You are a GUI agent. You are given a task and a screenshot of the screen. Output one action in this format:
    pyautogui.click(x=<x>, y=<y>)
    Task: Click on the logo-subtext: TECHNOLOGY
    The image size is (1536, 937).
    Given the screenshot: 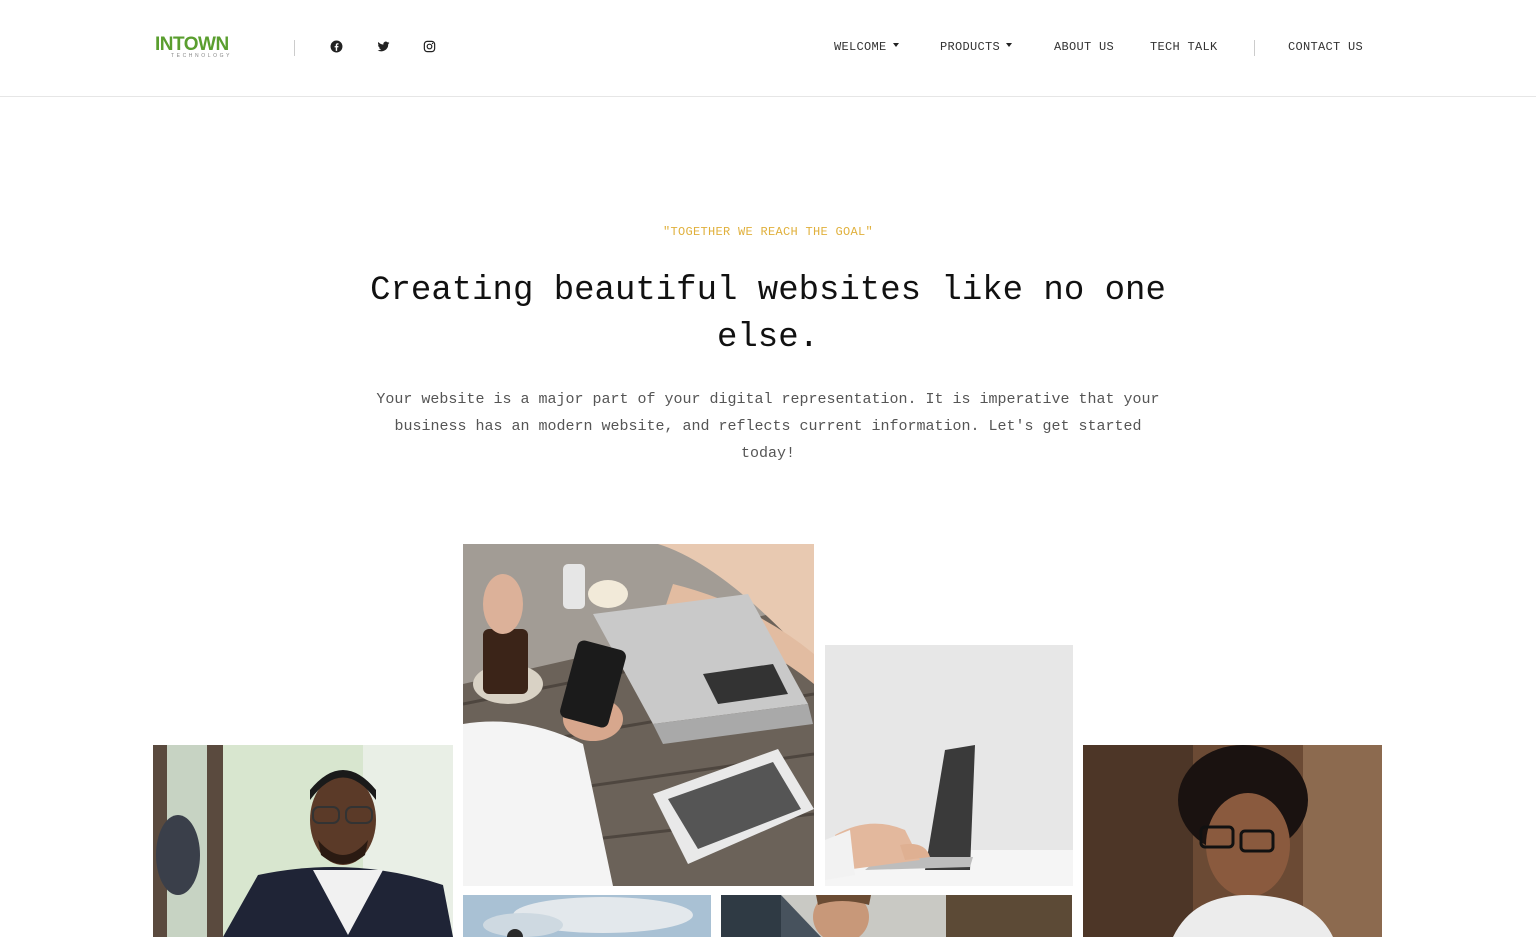 What is the action you would take?
    pyautogui.click(x=202, y=56)
    